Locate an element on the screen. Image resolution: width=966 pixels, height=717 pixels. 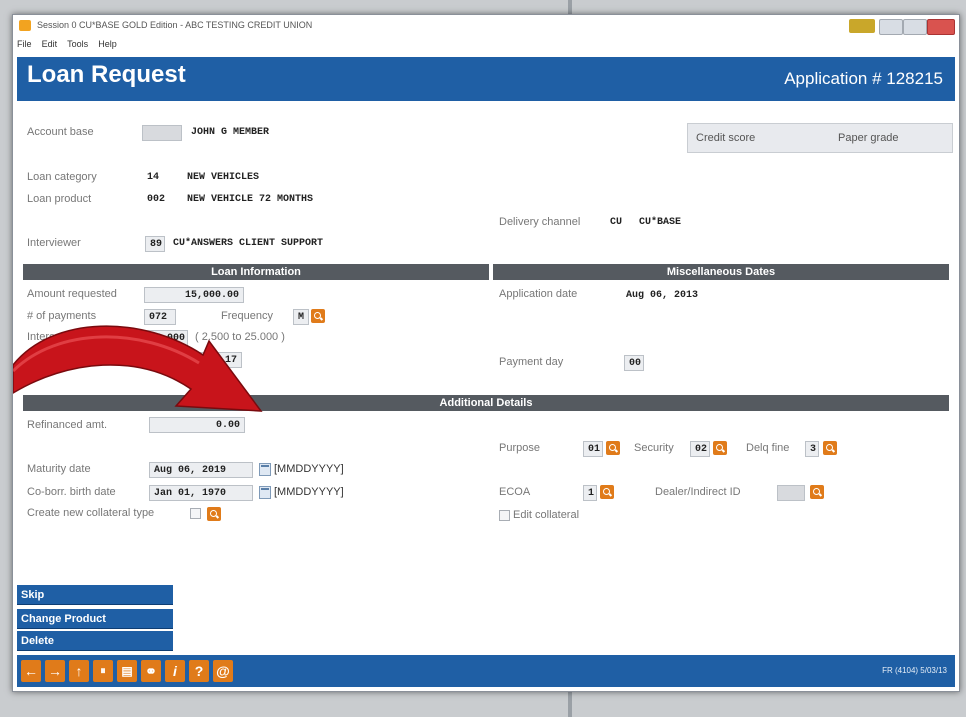
loan-category-code: 14 is located at coordinates (153, 177).